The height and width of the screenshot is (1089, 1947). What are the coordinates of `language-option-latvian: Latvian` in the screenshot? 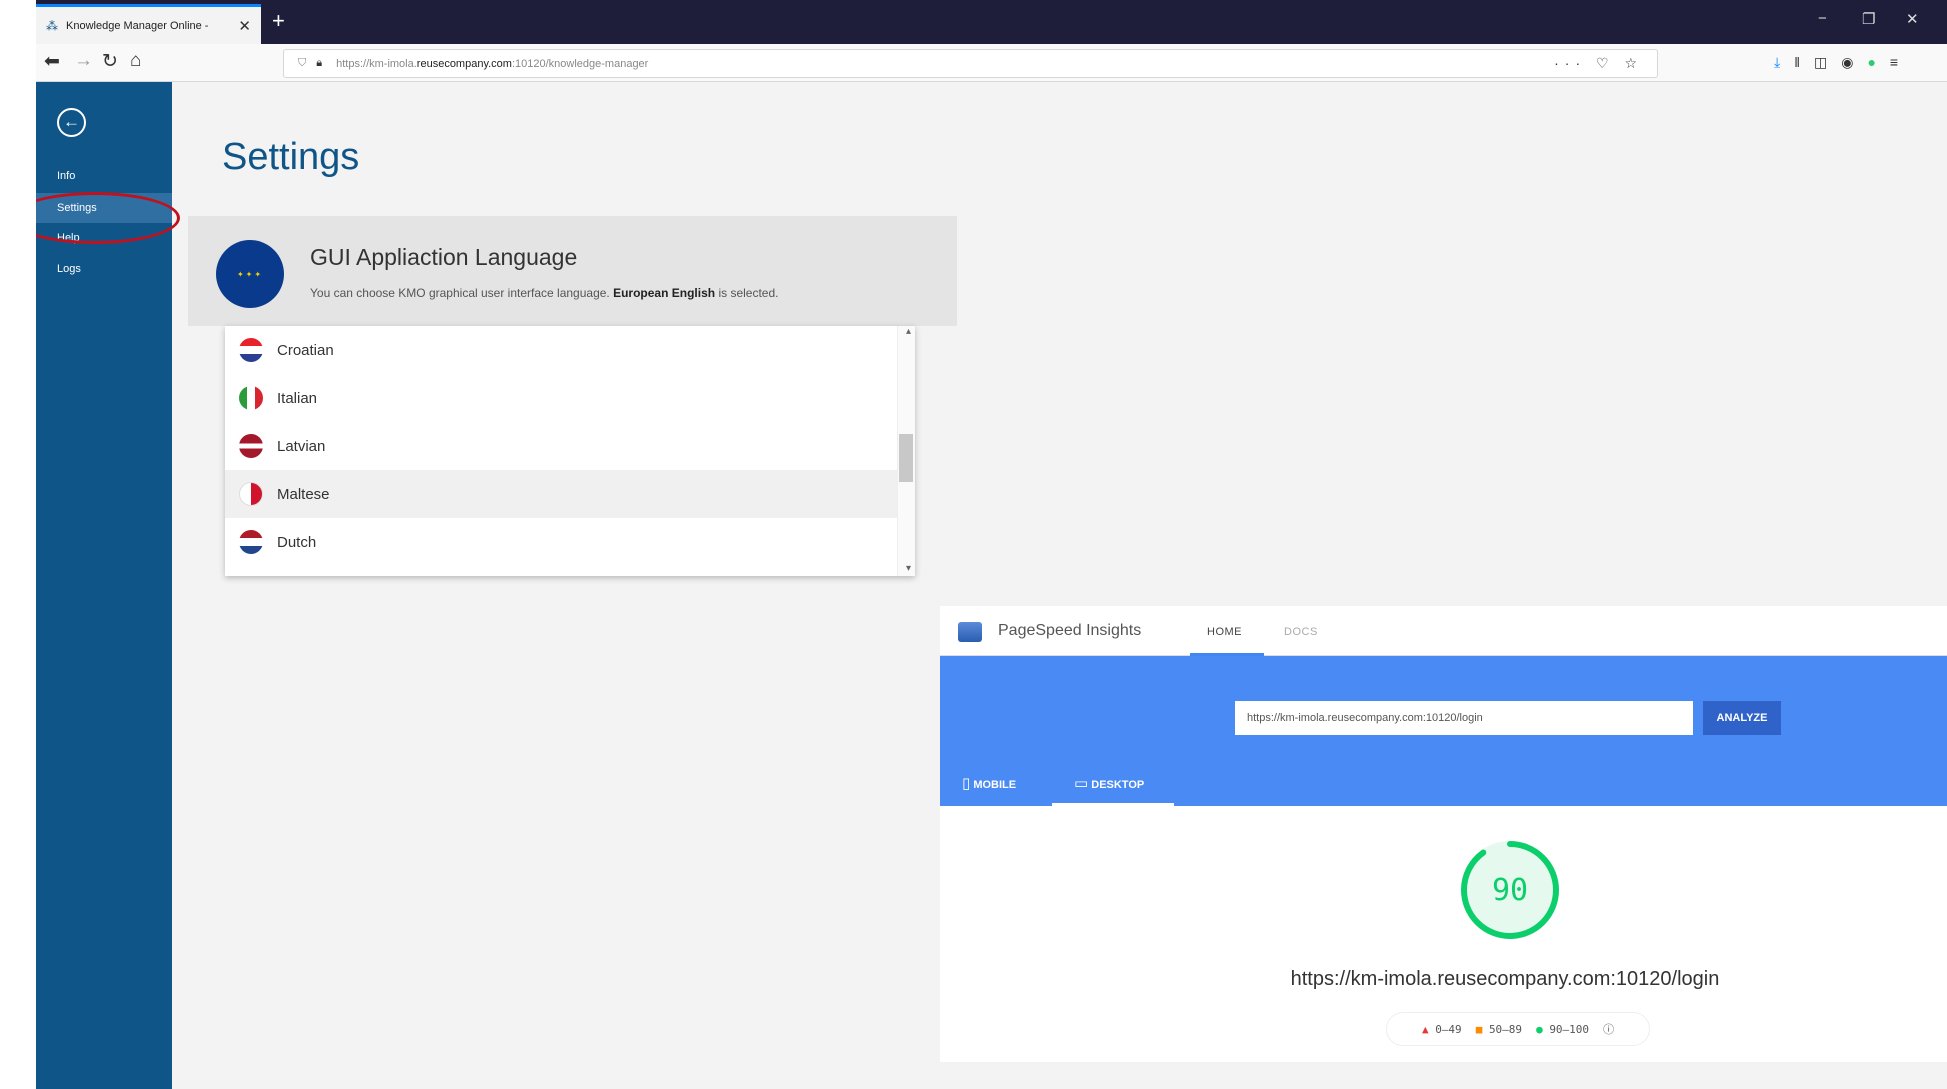 It's located at (561, 446).